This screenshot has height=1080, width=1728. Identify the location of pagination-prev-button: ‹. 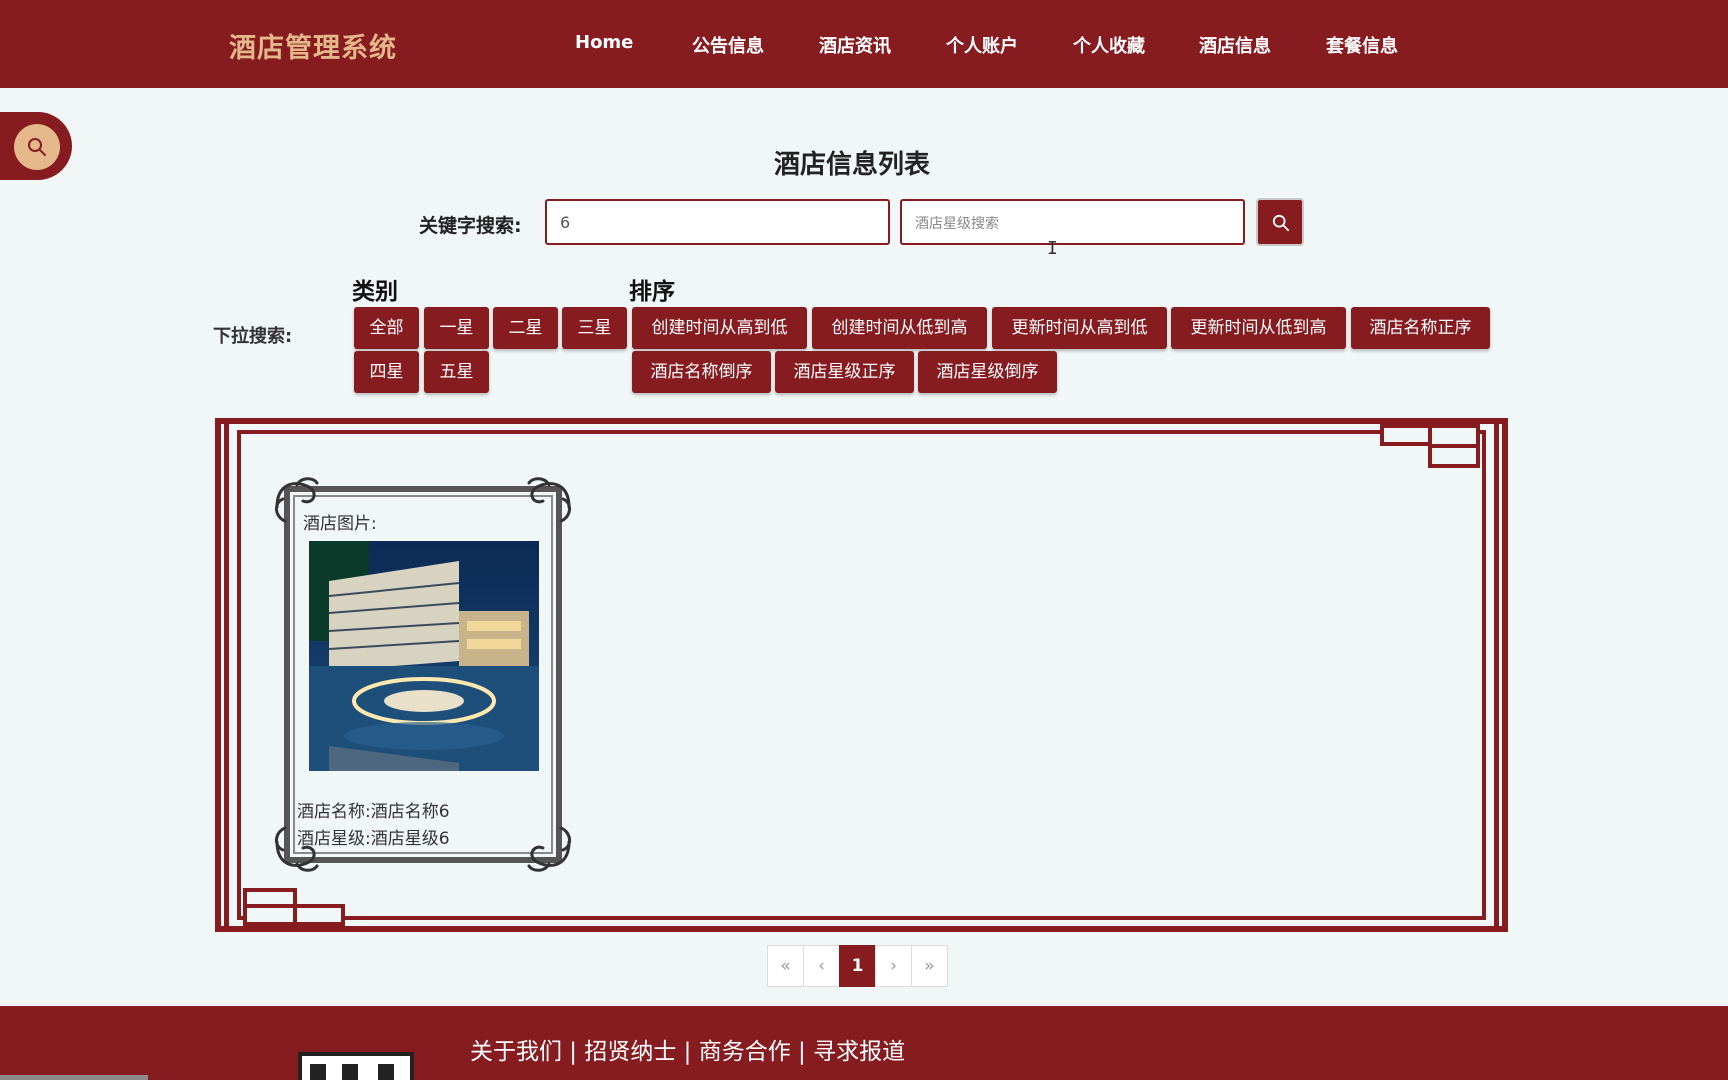
(821, 966).